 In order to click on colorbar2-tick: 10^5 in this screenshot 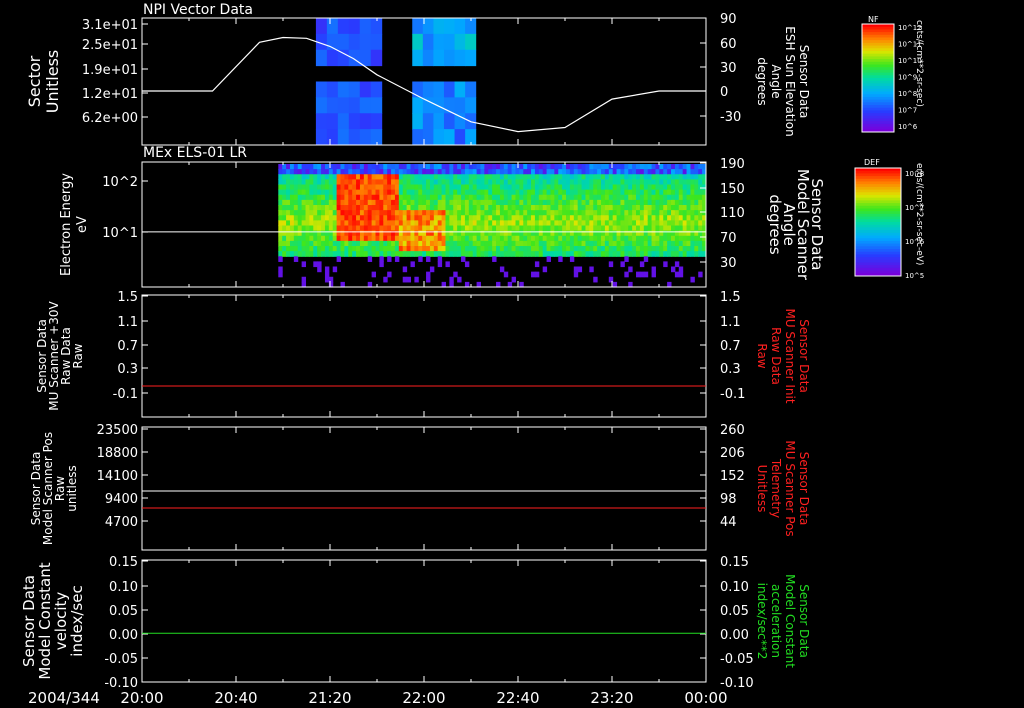, I will do `click(914, 276)`.